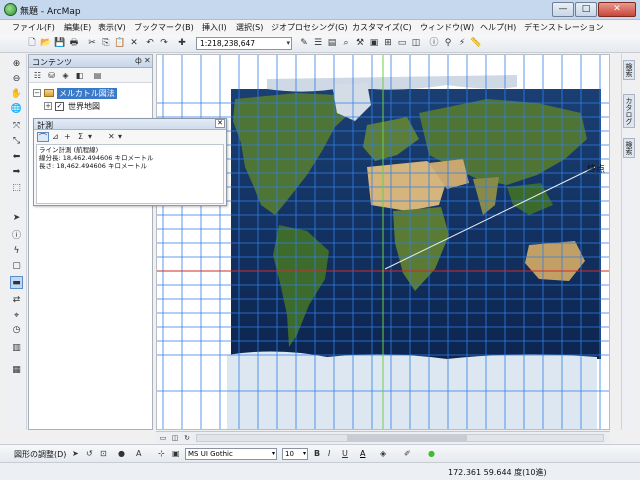  Describe the element at coordinates (318, 43) in the screenshot. I see `toc-window-icon: ☰` at that location.